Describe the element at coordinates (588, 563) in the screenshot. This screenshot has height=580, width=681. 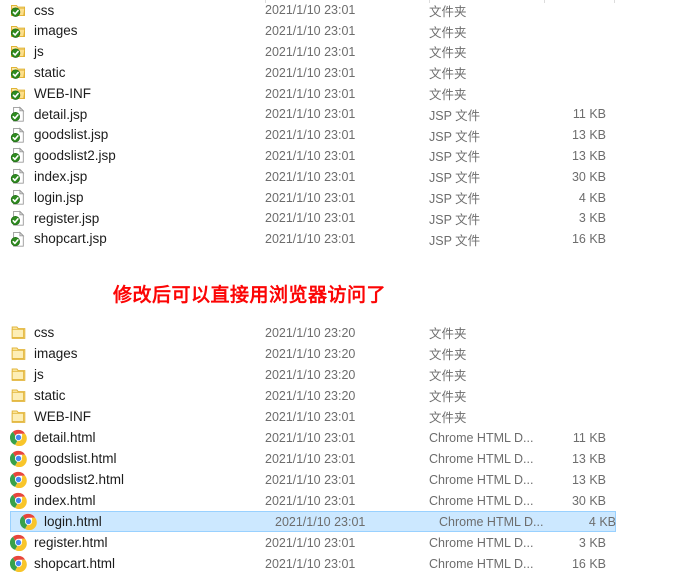
I see `cell-file-size: 16 KB` at that location.